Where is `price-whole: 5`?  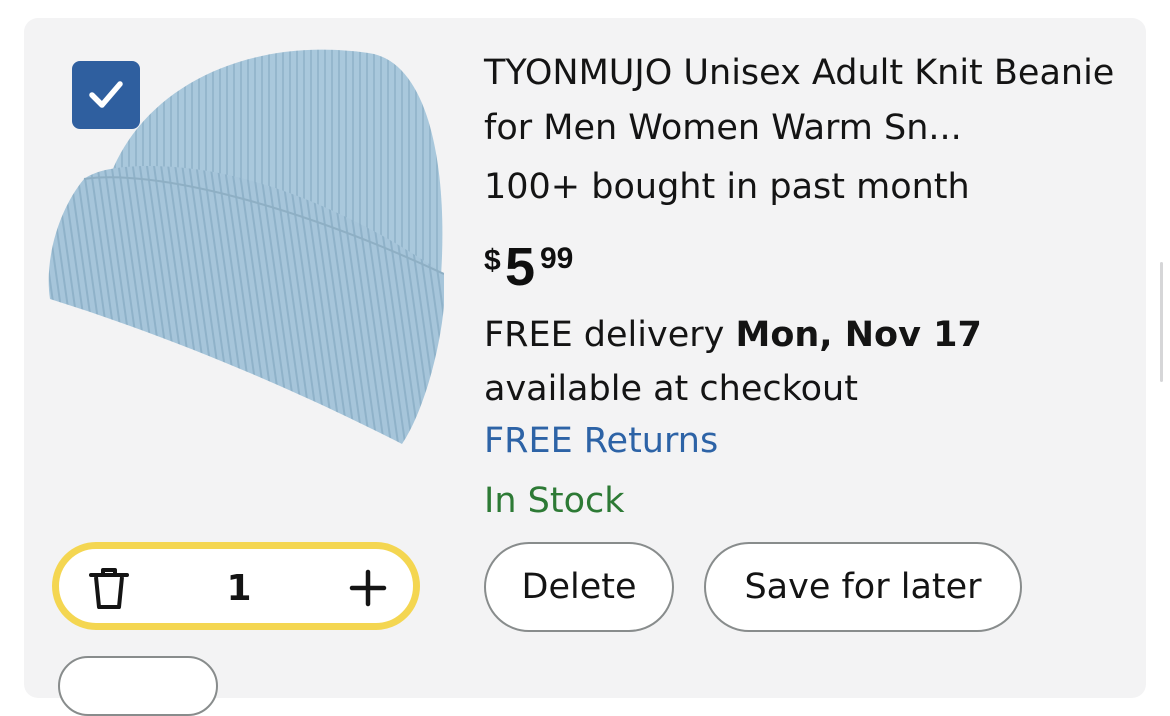 price-whole: 5 is located at coordinates (520, 267).